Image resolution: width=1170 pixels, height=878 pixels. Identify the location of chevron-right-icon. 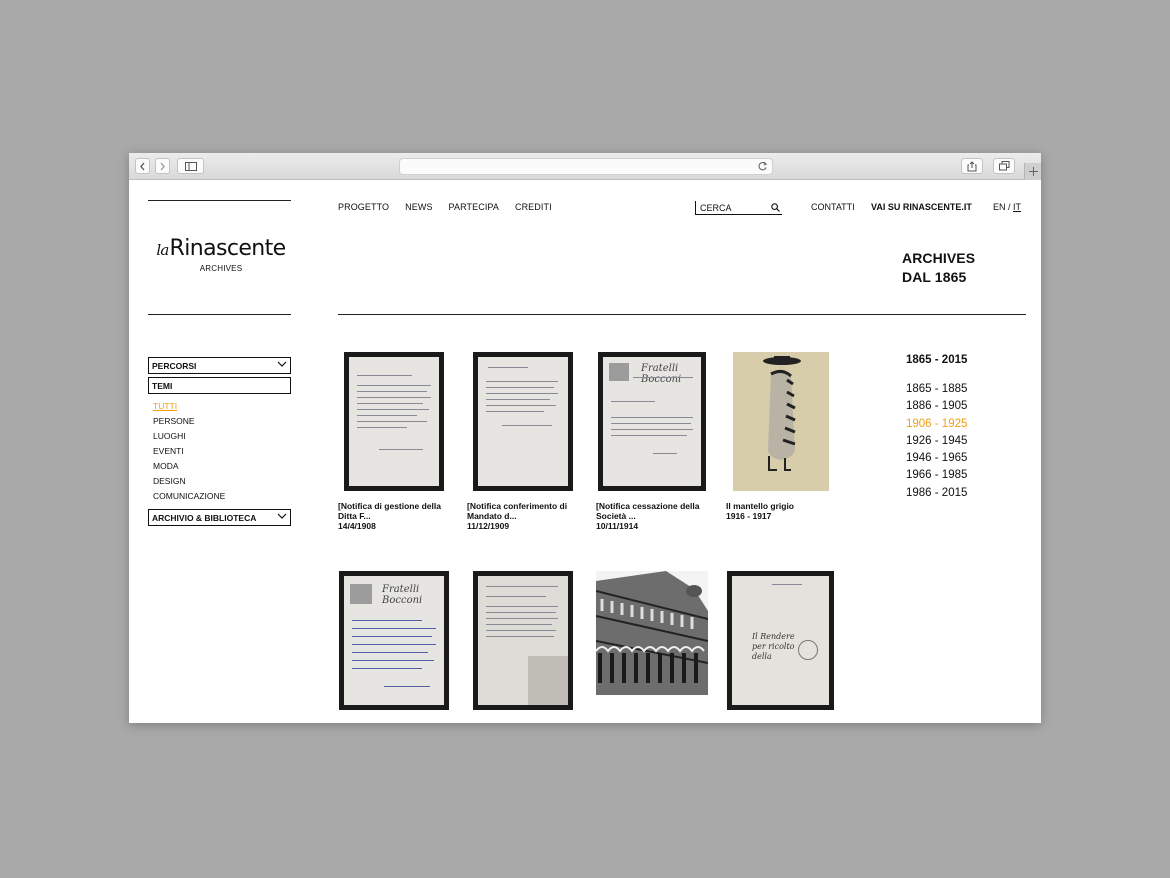
(162, 166).